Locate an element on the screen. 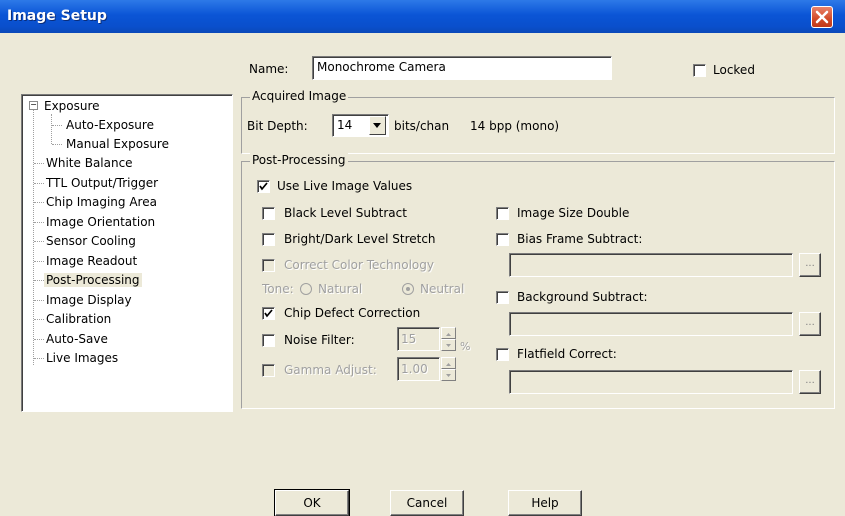 The height and width of the screenshot is (516, 845). bias-frame-path-input is located at coordinates (651, 265).